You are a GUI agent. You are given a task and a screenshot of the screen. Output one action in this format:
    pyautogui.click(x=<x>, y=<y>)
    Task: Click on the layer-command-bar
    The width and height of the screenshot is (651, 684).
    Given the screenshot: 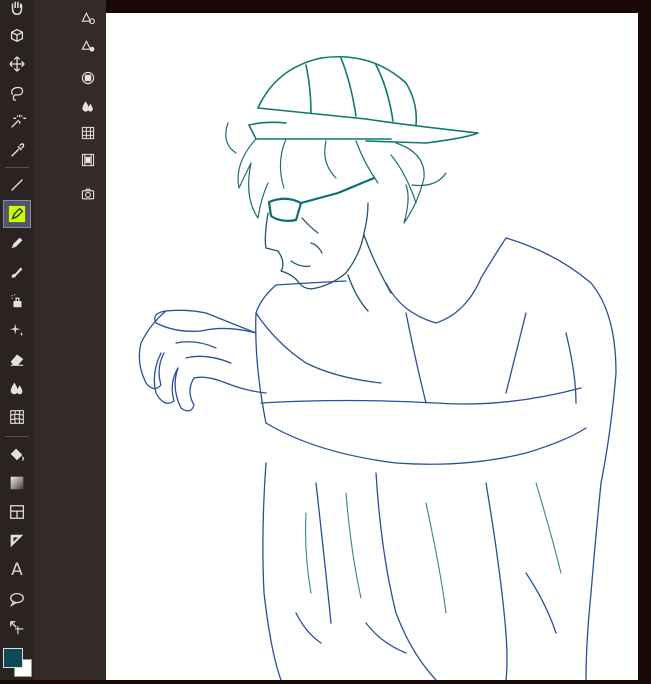 What is the action you would take?
    pyautogui.click(x=70, y=340)
    